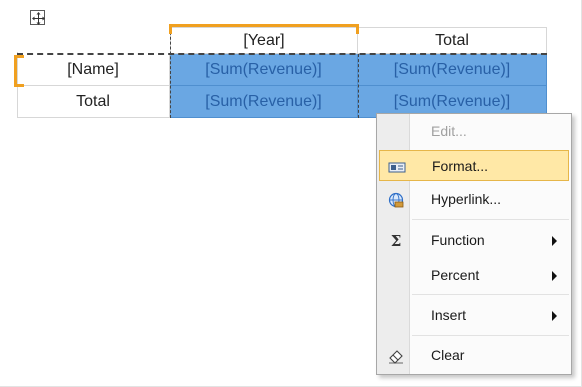 Image resolution: width=582 pixels, height=387 pixels. I want to click on name-field-marker-top, so click(19, 56).